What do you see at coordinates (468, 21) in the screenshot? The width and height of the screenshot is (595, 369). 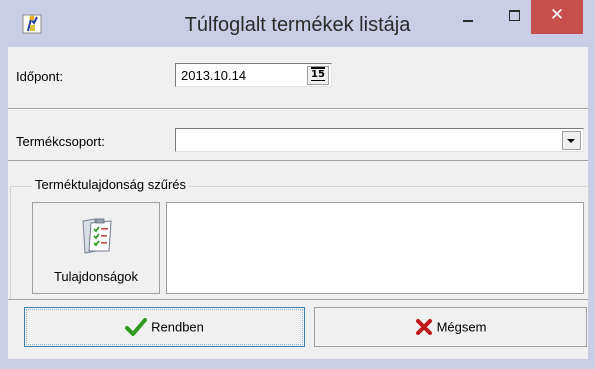 I see `minimize-icon` at bounding box center [468, 21].